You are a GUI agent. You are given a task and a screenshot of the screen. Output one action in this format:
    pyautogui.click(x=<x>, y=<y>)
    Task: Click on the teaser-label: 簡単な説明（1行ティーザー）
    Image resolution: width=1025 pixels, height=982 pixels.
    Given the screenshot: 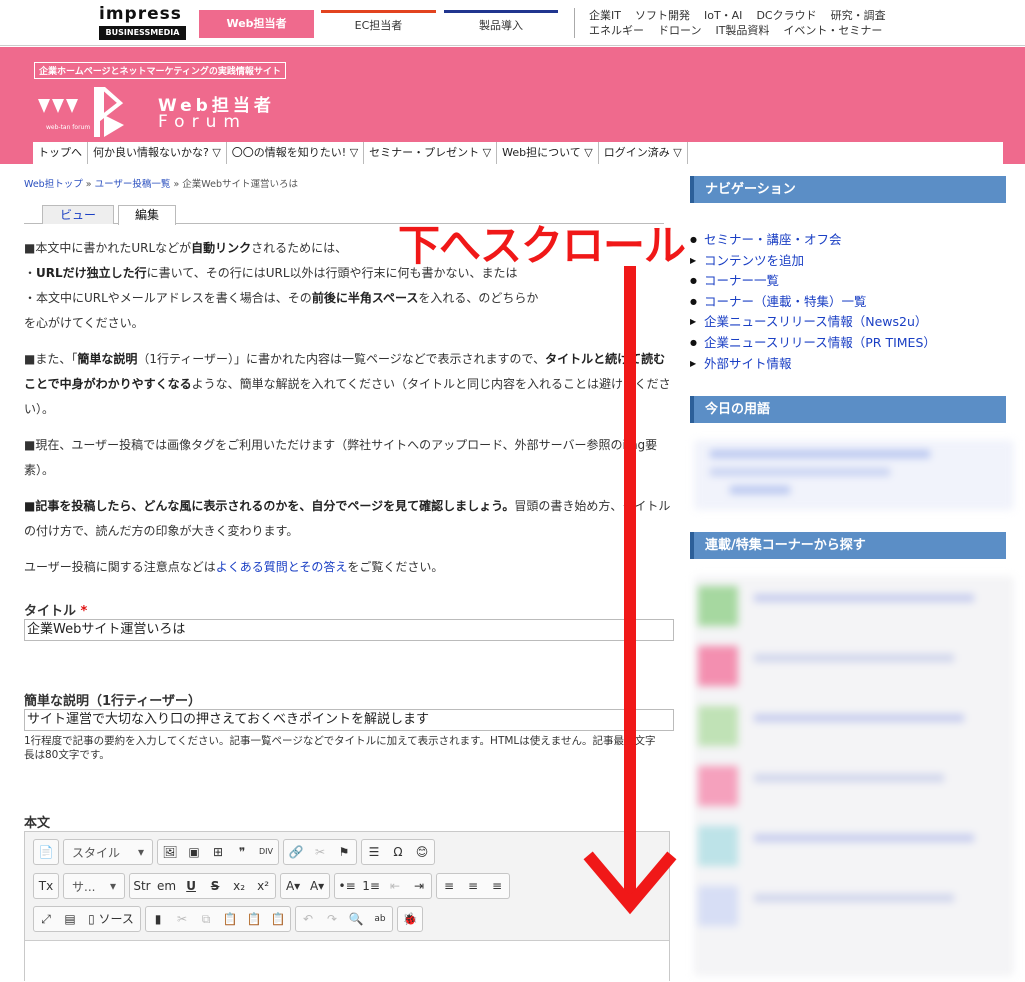 What is the action you would take?
    pyautogui.click(x=113, y=701)
    